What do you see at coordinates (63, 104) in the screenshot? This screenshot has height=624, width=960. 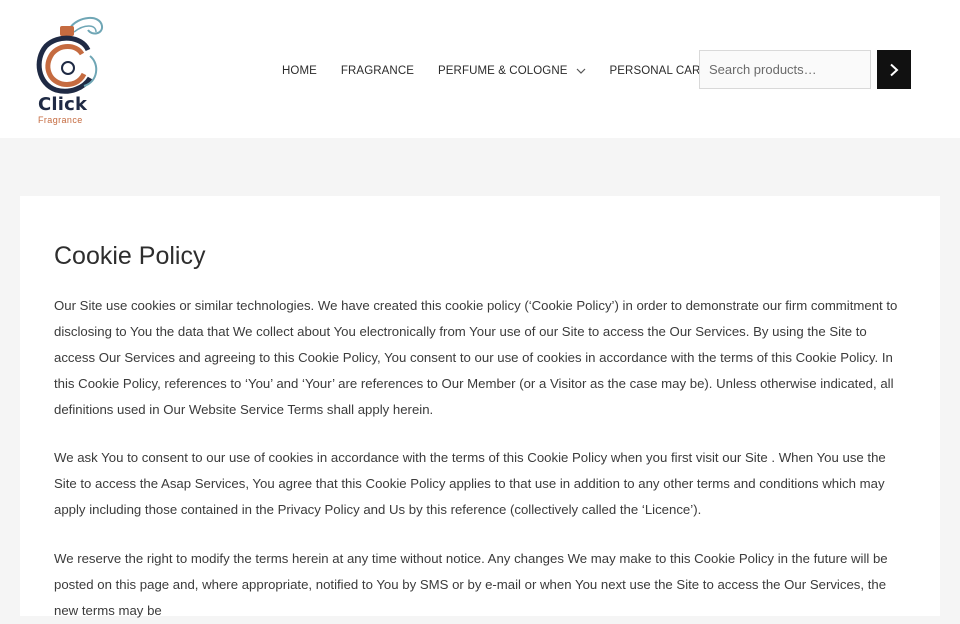 I see `logo-brand-name: Click` at bounding box center [63, 104].